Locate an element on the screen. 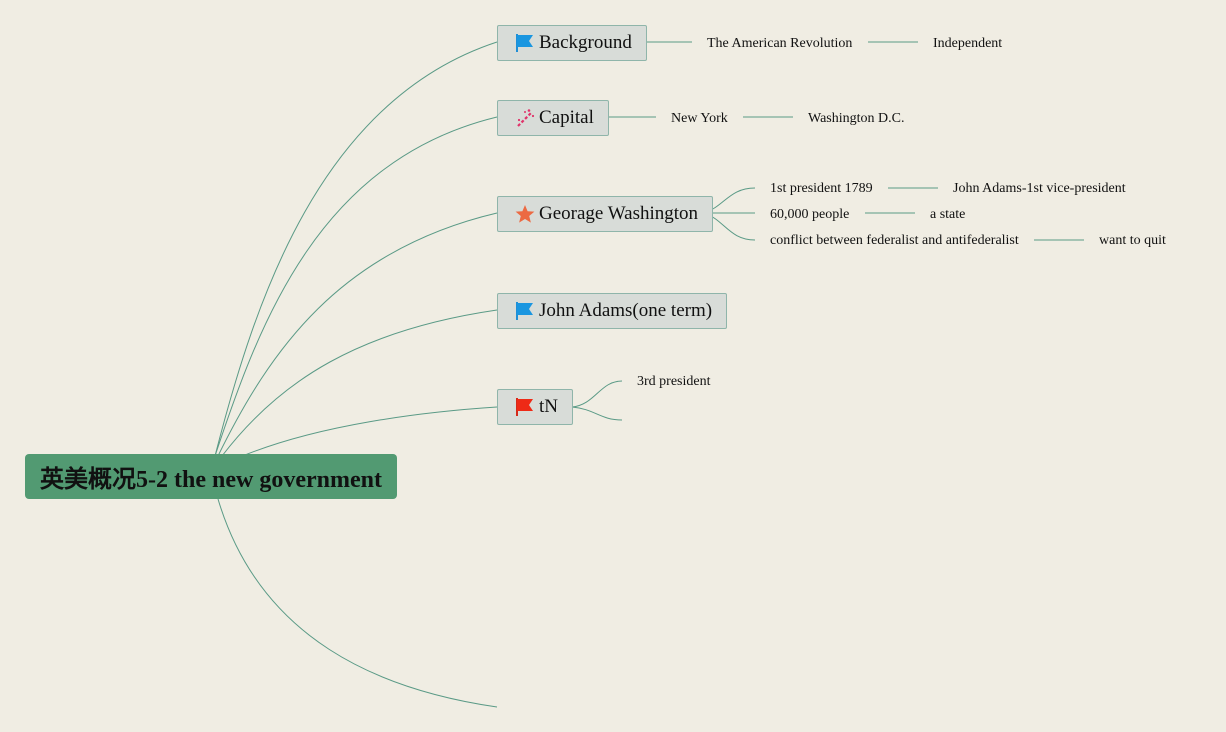  magic-wand-icon is located at coordinates (525, 118).